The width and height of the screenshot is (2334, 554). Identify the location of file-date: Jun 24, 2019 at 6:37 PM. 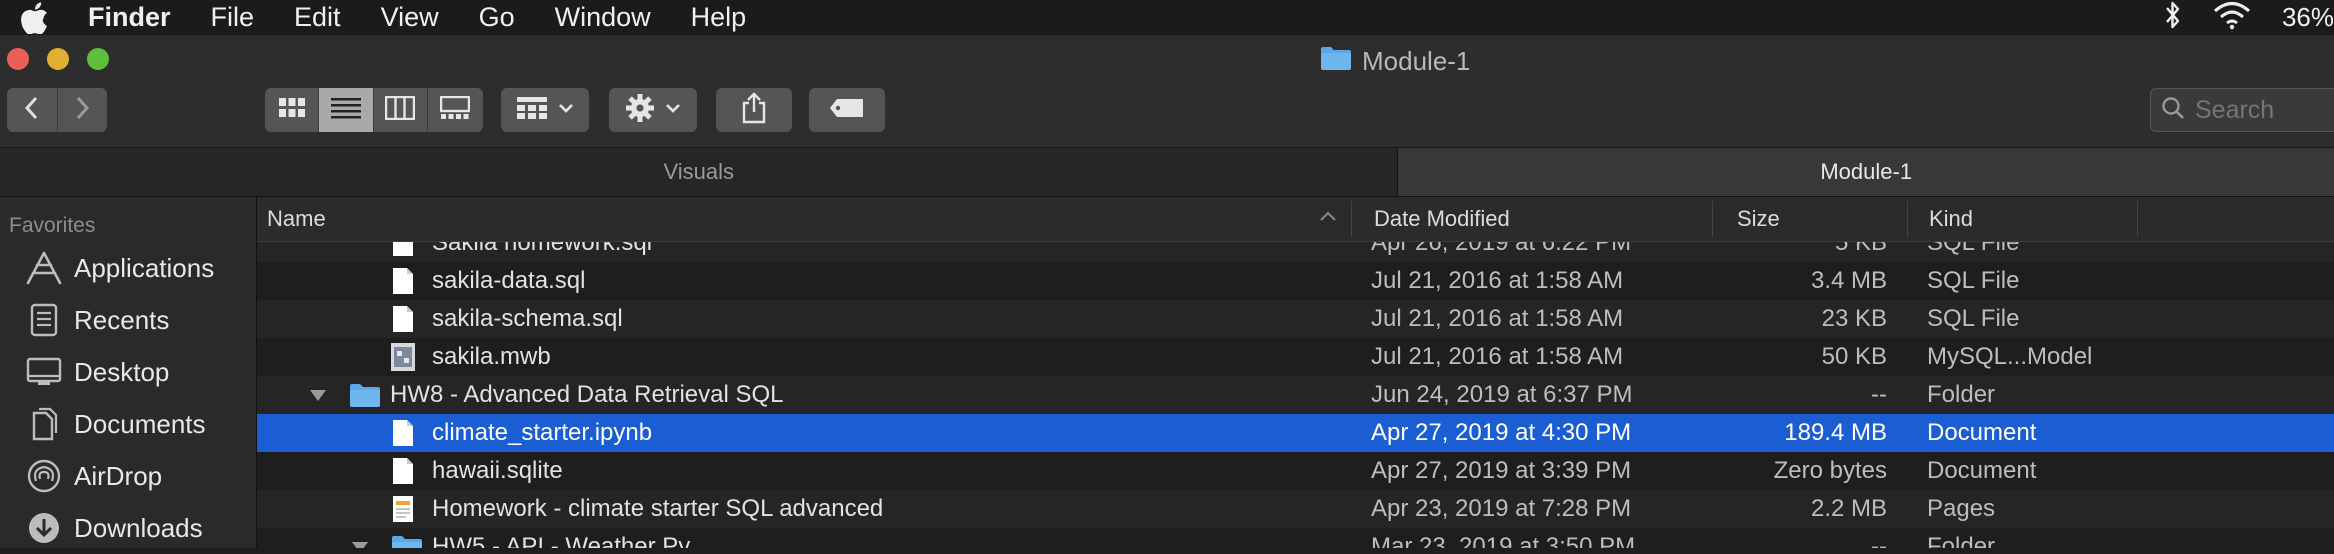
(1502, 394).